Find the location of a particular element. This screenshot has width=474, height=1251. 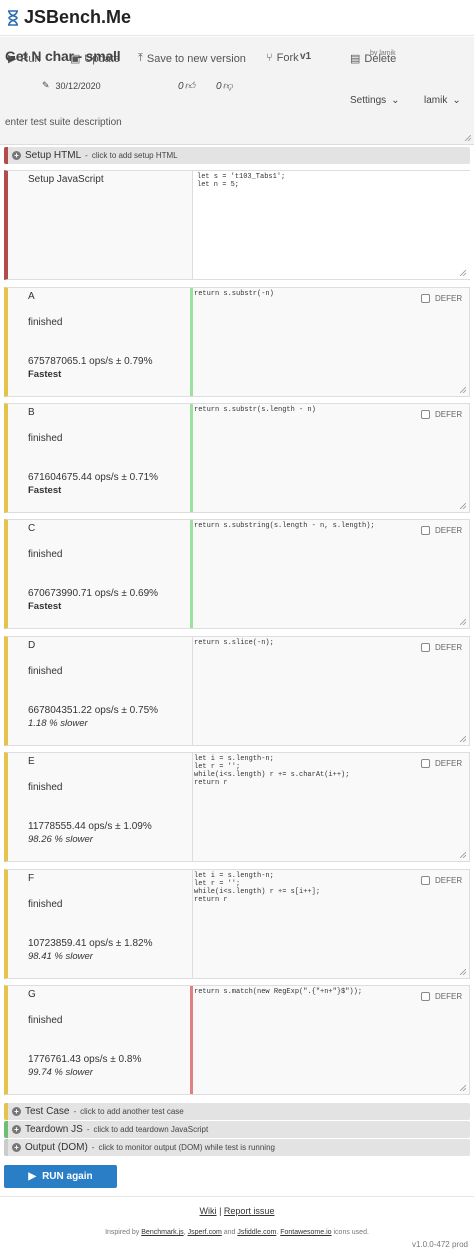

footer-links: Wiki | Report issue is located at coordinates (237, 1211).